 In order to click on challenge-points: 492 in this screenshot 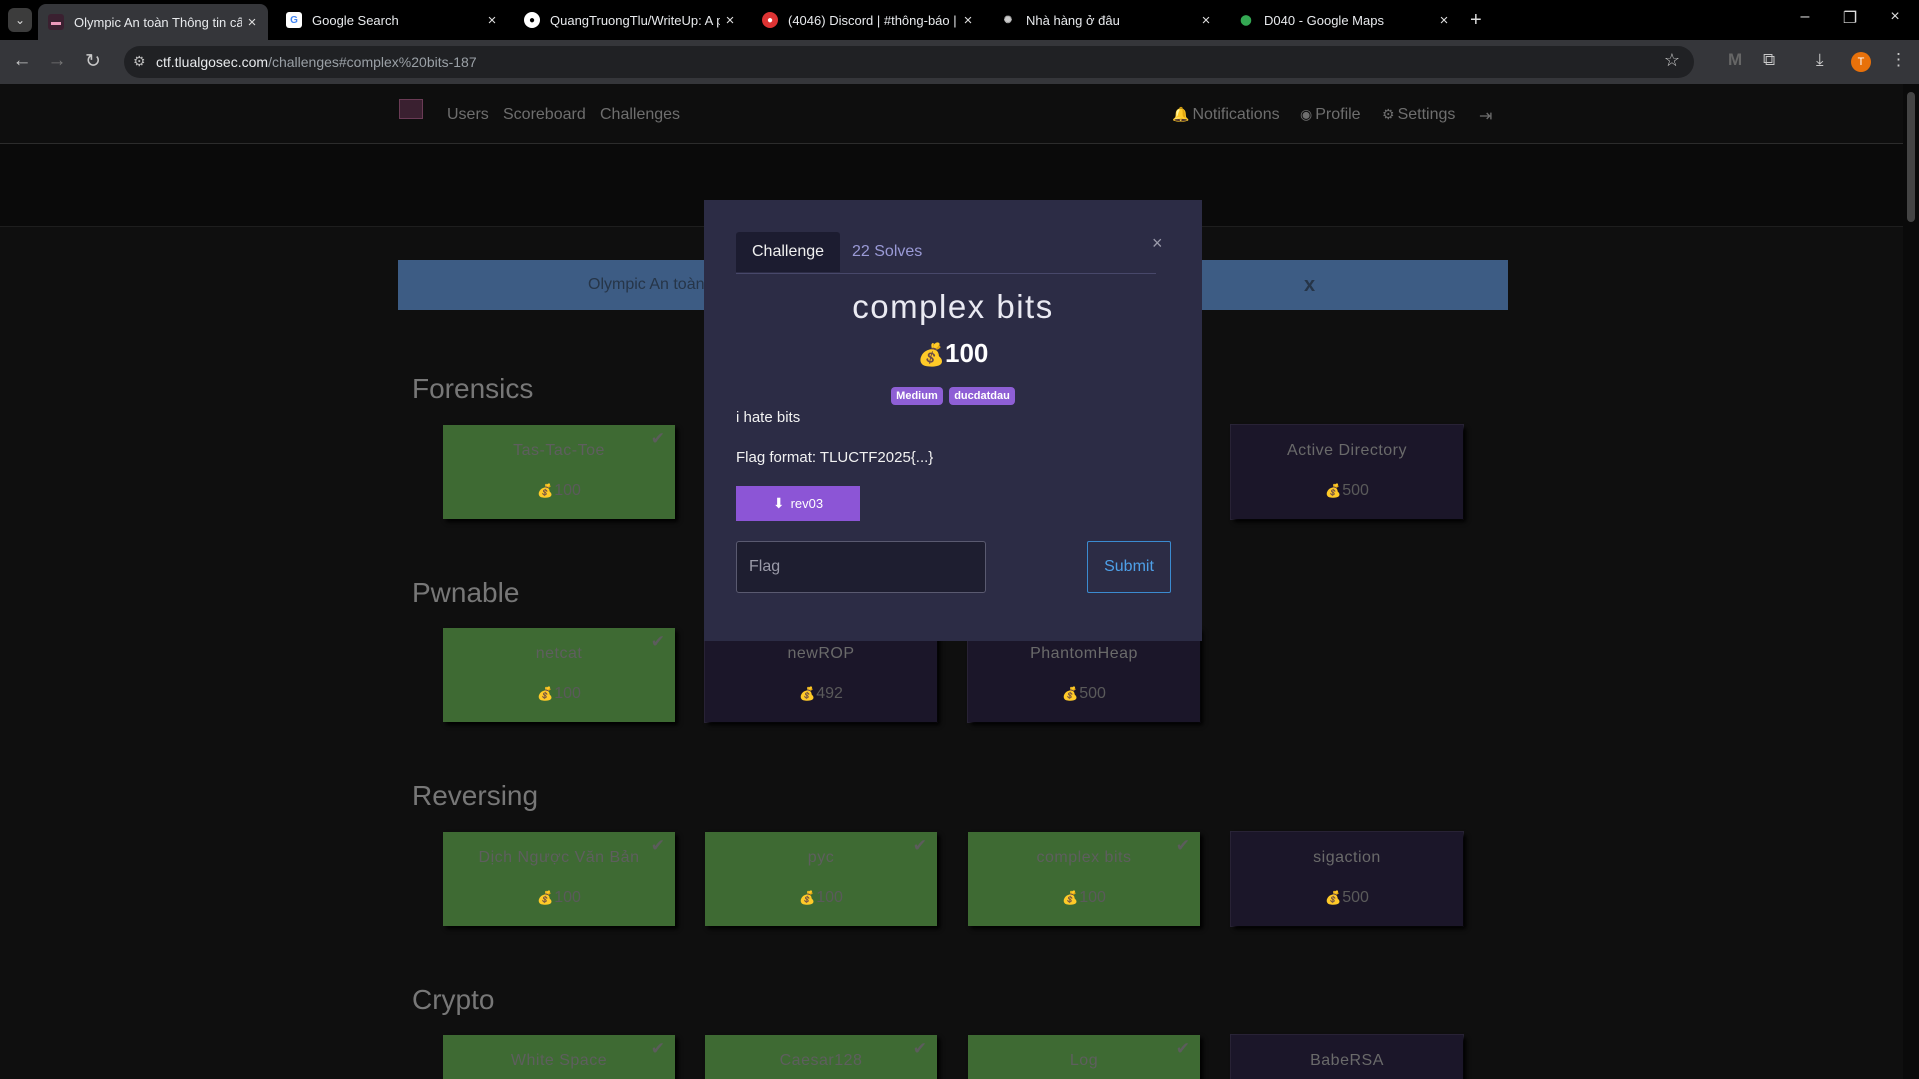, I will do `click(829, 693)`.